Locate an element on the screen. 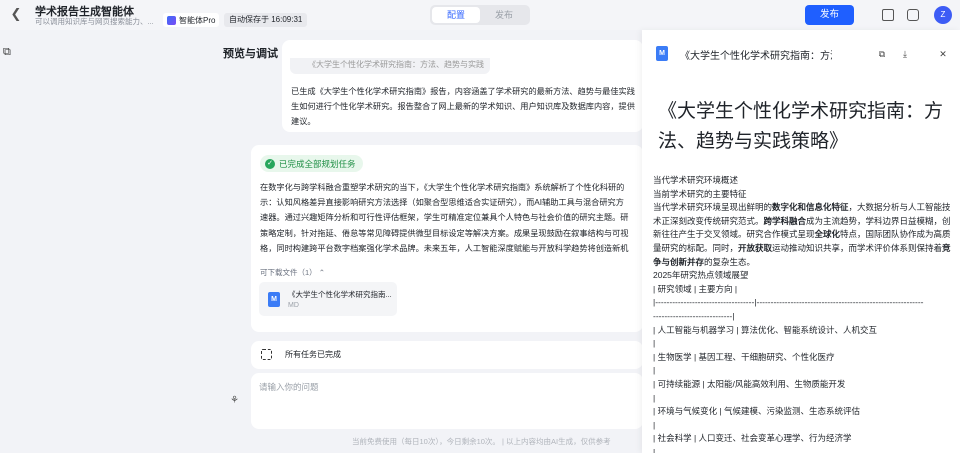 The width and height of the screenshot is (960, 453). status-badge-label: 已完成全部规划任务 is located at coordinates (317, 163).